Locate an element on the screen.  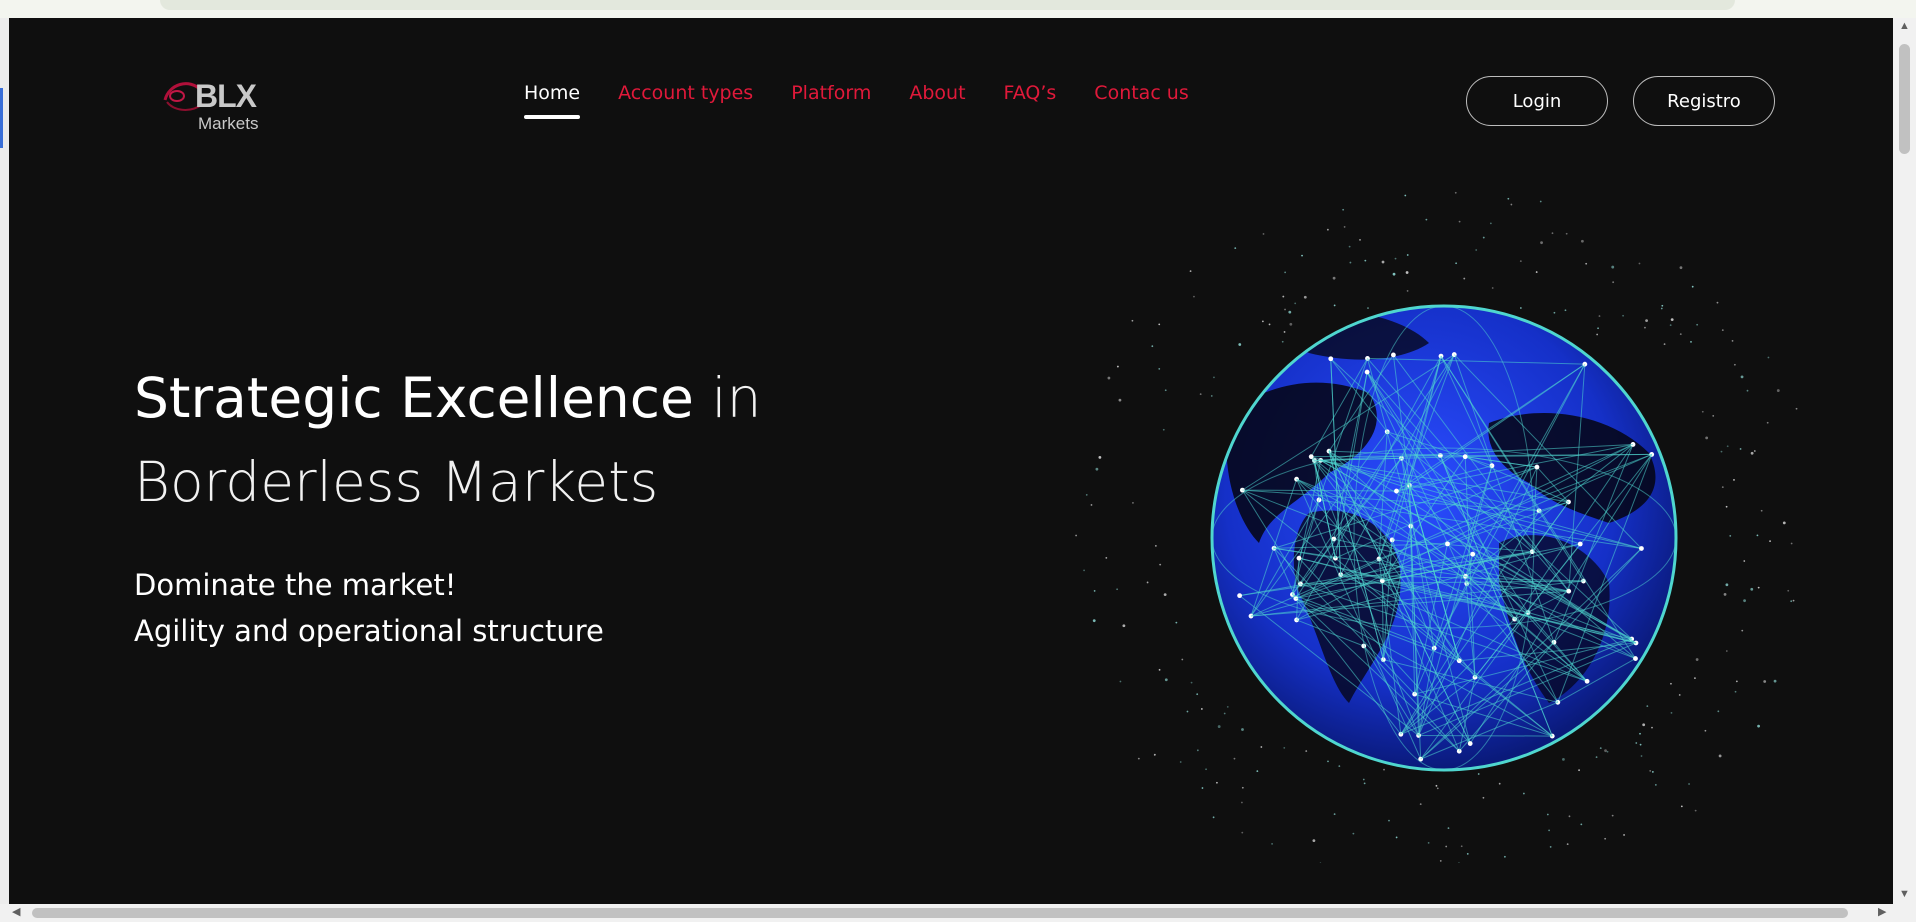
scroll-left-arrow: ◀ is located at coordinates (16, 911).